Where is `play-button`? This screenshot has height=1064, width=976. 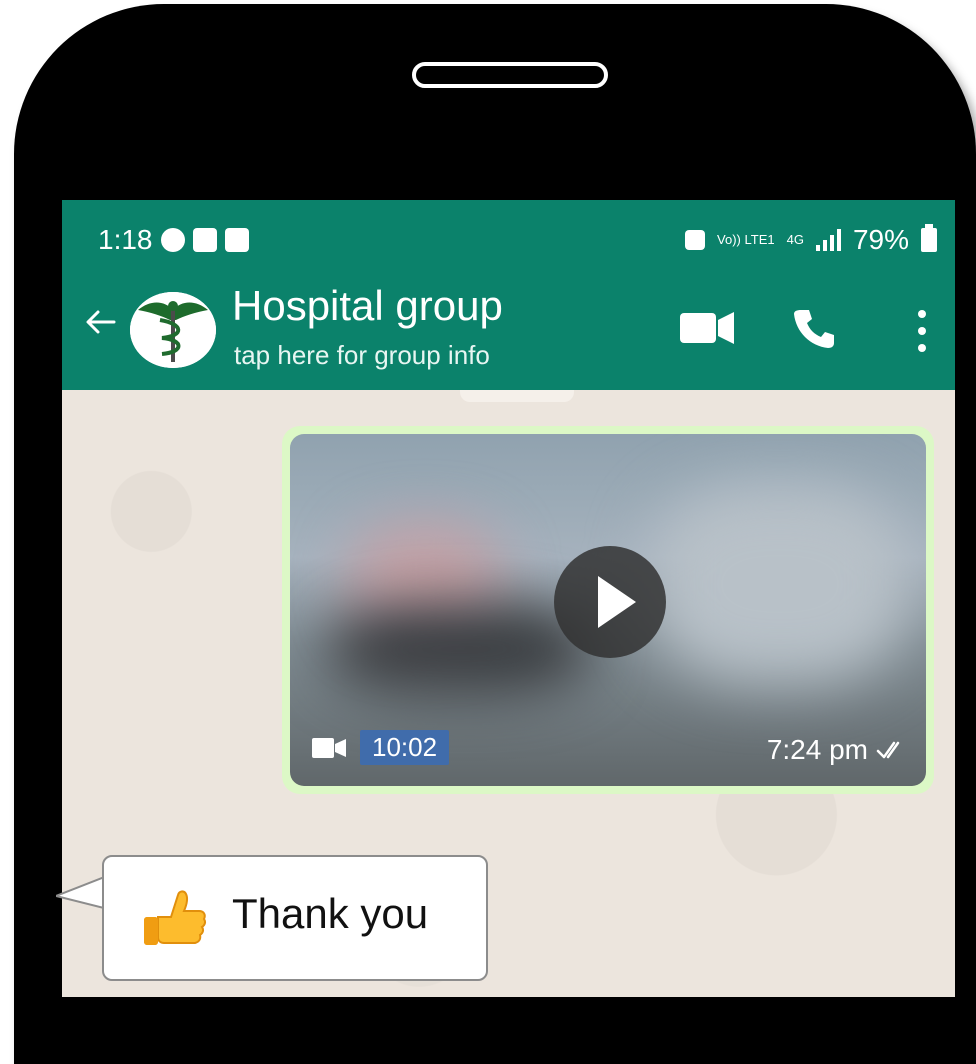 play-button is located at coordinates (610, 602).